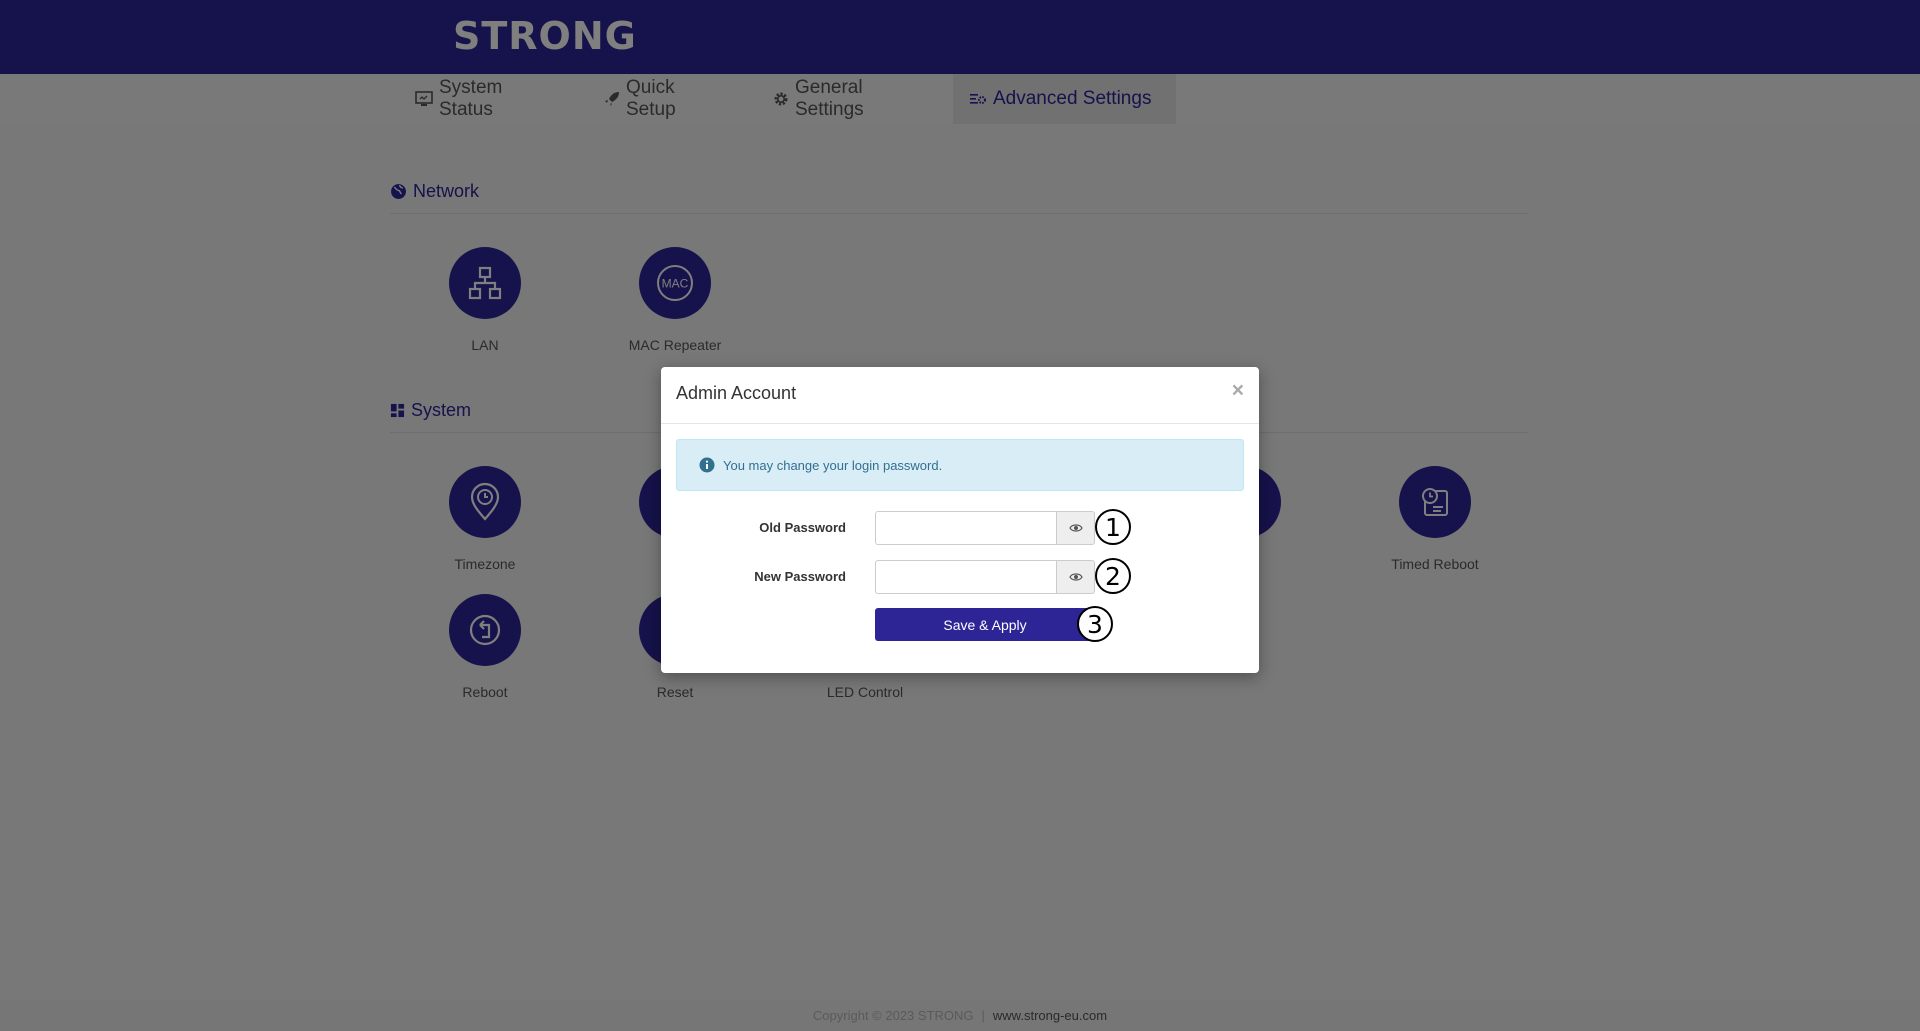 The image size is (1920, 1031). I want to click on show-old-password-button, so click(1075, 528).